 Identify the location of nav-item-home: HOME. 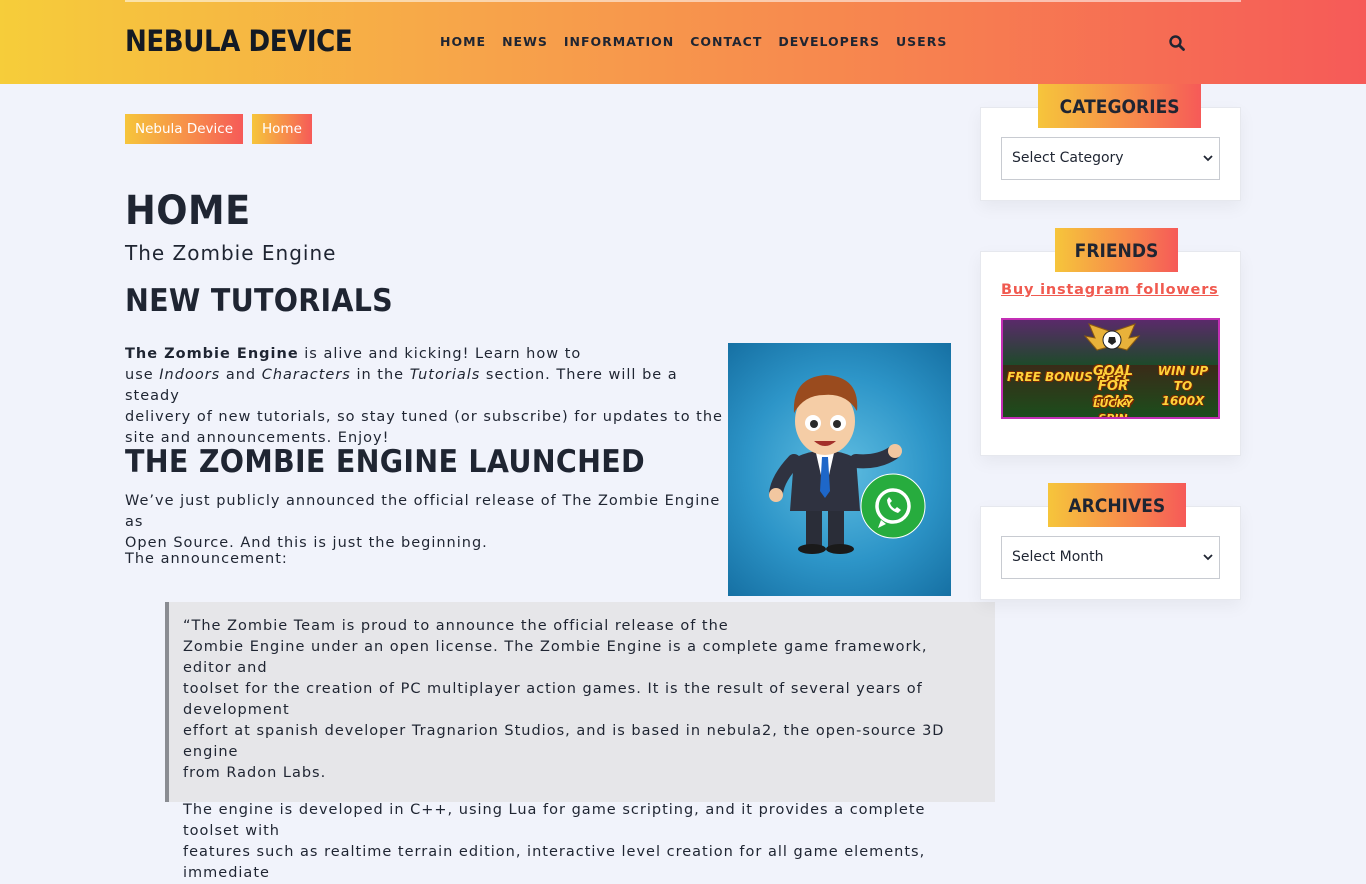
(463, 41).